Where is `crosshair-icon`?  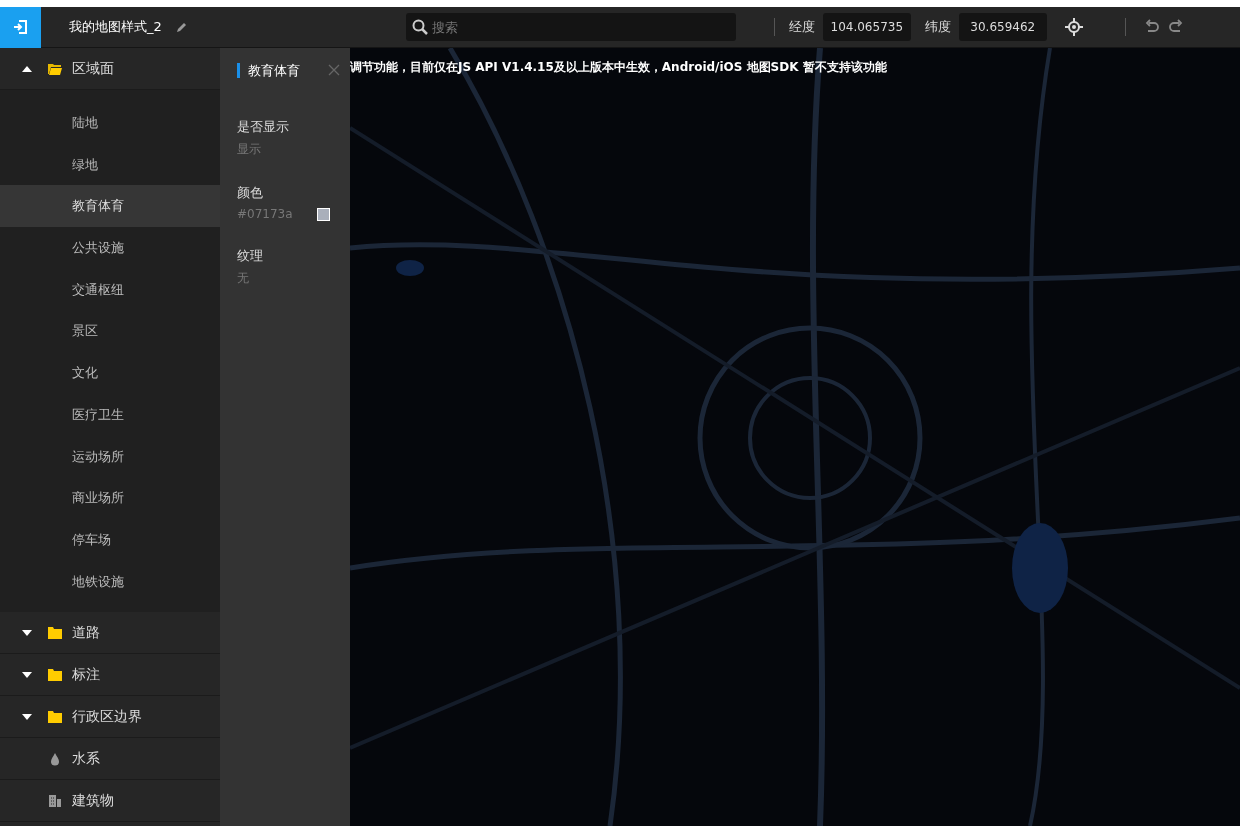 crosshair-icon is located at coordinates (1073, 27).